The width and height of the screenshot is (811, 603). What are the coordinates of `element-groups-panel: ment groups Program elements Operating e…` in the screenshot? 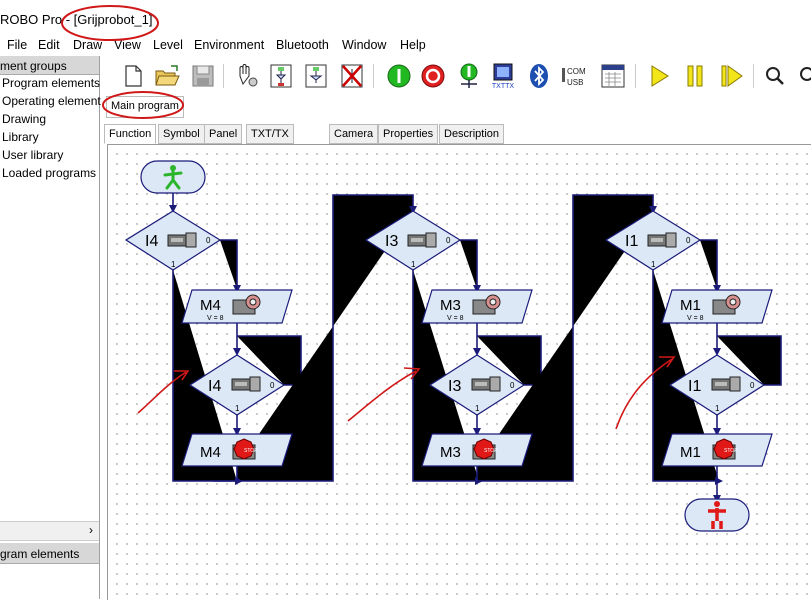 It's located at (50, 327).